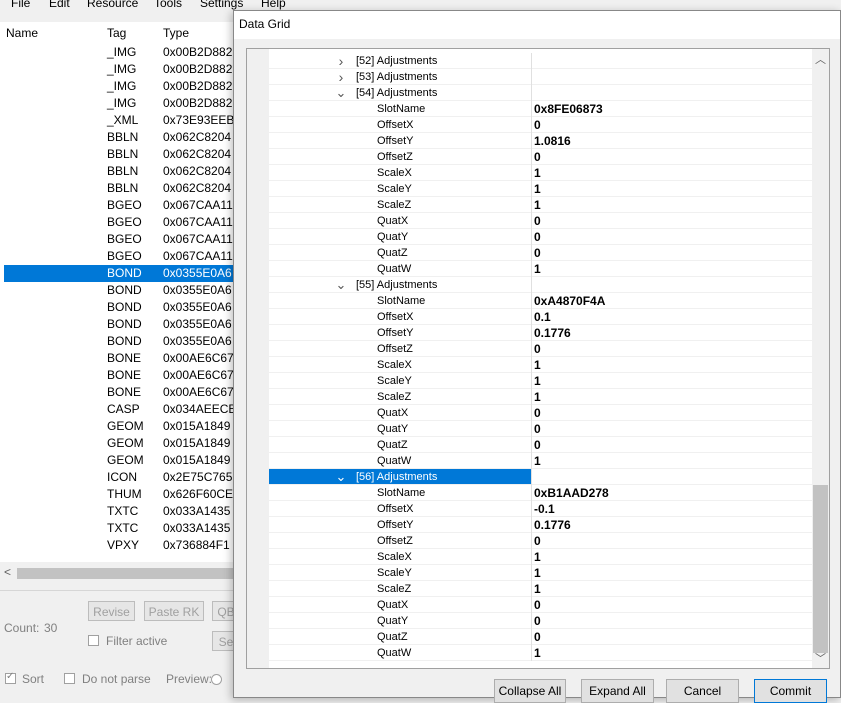 The width and height of the screenshot is (841, 703). Describe the element at coordinates (22, 33) in the screenshot. I see `column-header-name: Name` at that location.